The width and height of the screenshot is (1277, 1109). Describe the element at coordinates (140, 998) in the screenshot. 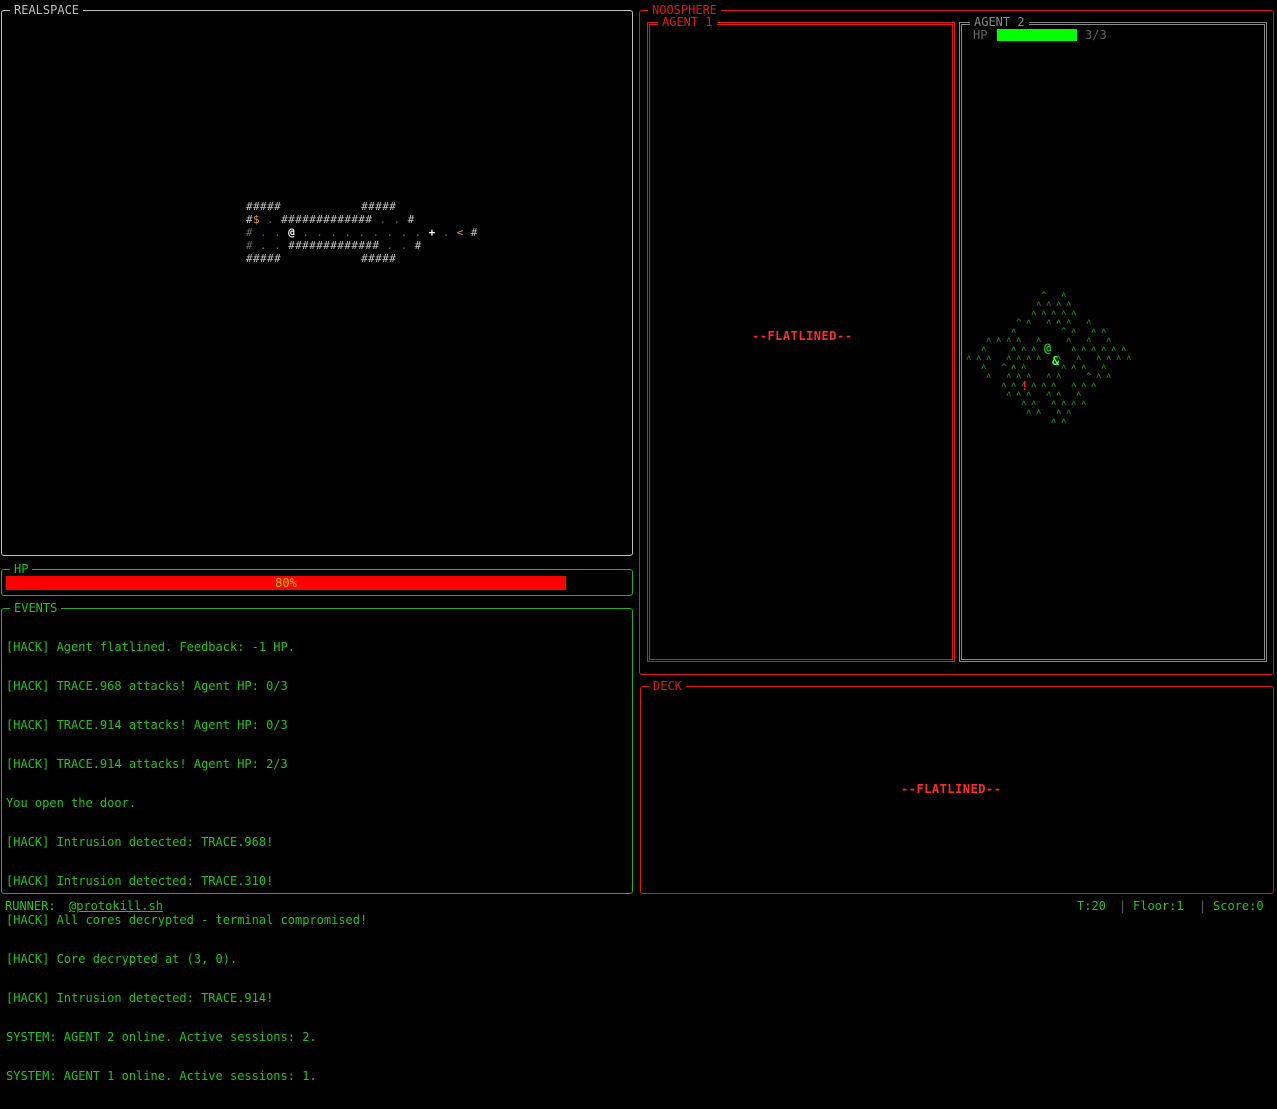

I see `log-line: [HACK] Intrusion detected: TRACE.914!` at that location.